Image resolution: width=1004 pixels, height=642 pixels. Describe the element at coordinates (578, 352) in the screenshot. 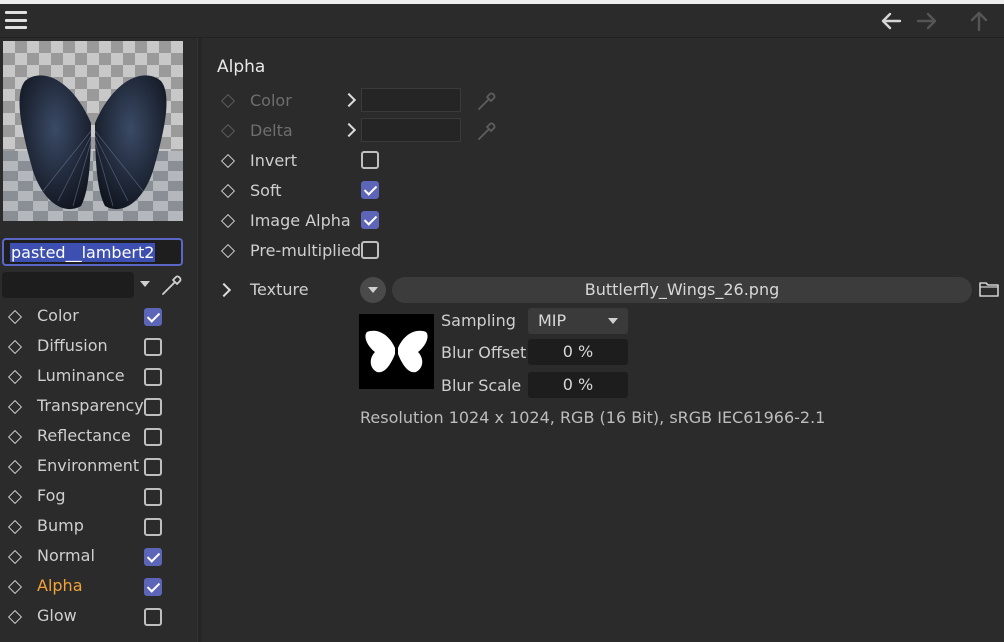

I see `blur-offset-field: 0 %` at that location.